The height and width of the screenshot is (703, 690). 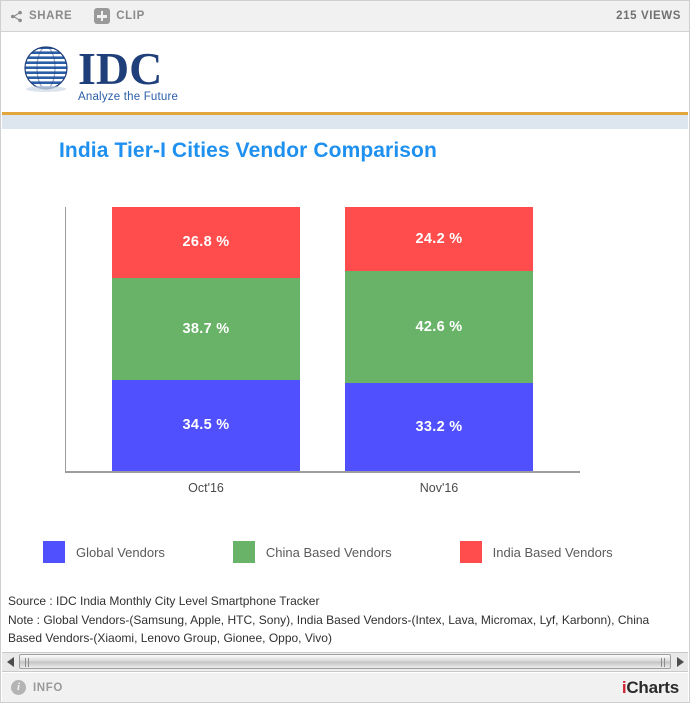 I want to click on scrollbar-thumb, so click(x=345, y=661).